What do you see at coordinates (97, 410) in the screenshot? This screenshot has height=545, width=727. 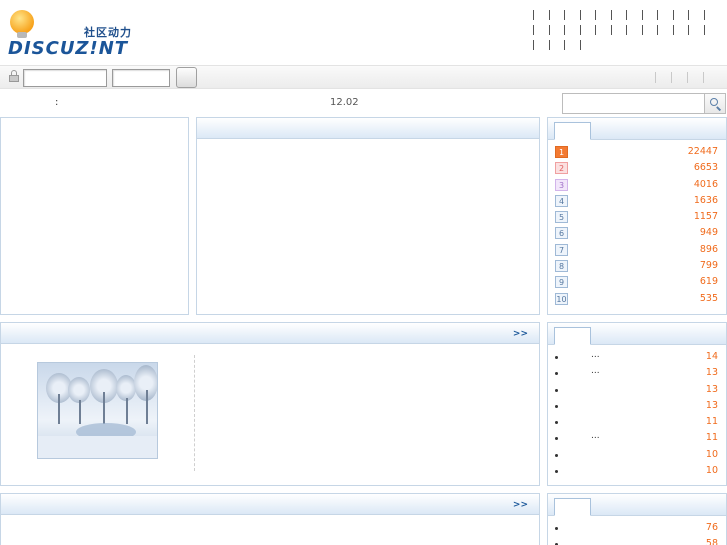 I see `winter-landscape-image` at bounding box center [97, 410].